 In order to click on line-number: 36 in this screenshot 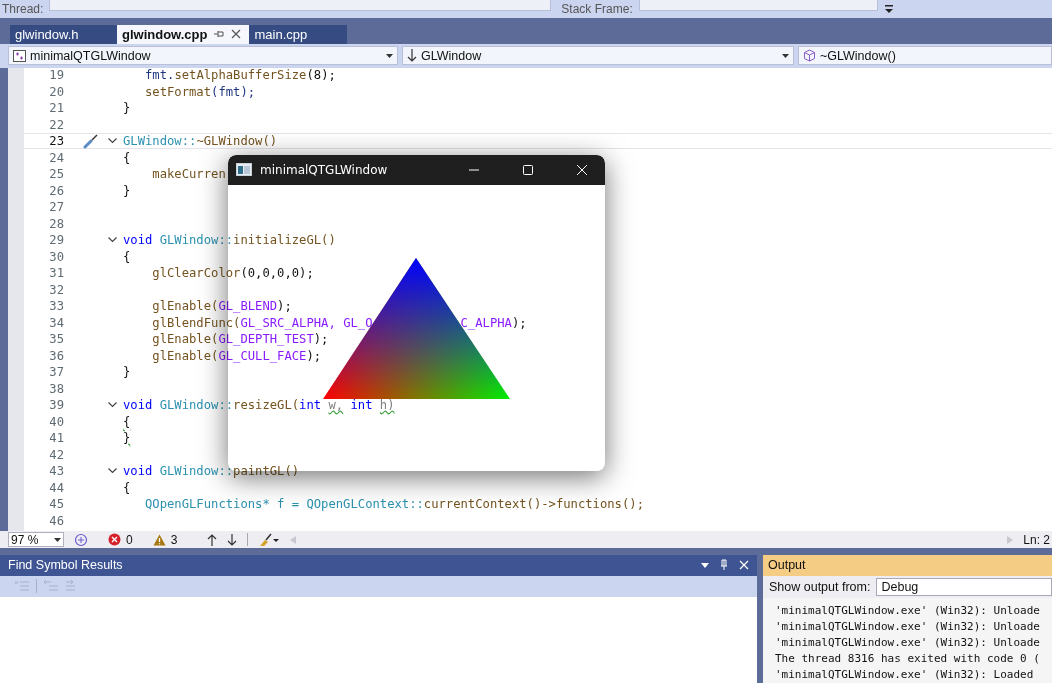, I will do `click(56, 355)`.